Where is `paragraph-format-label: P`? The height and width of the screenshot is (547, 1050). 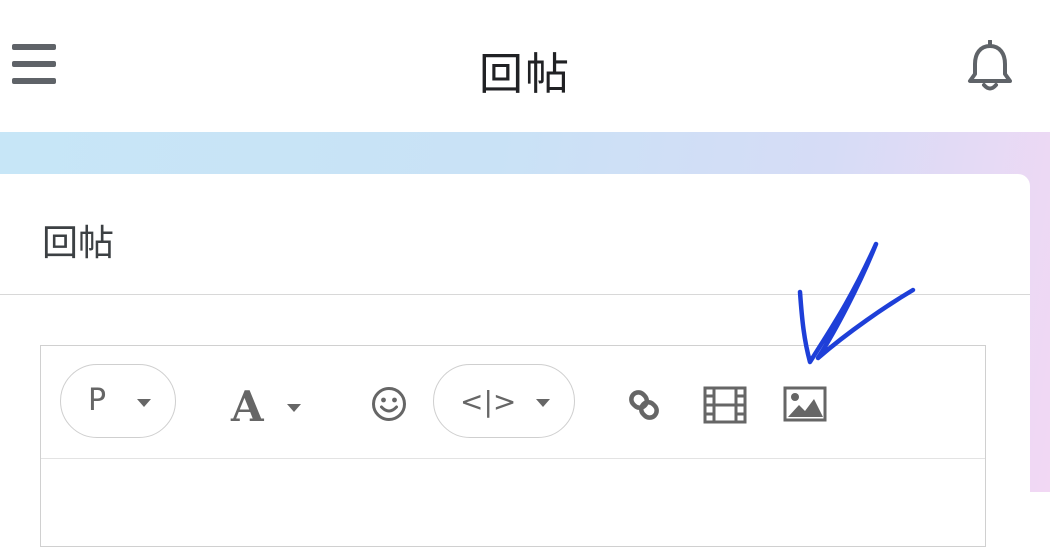 paragraph-format-label: P is located at coordinates (97, 400).